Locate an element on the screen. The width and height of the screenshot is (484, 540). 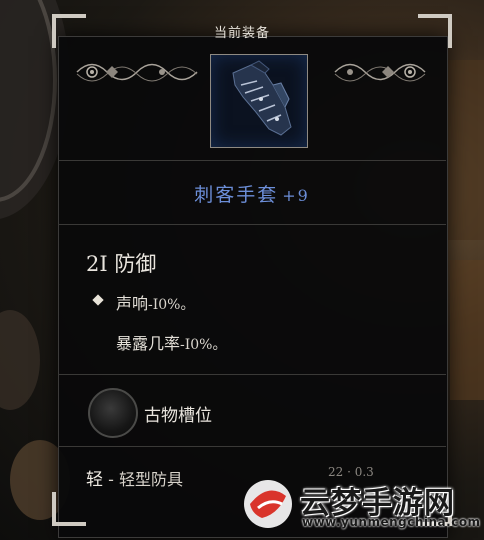
defense-stat: 2I 防御 is located at coordinates (121, 263).